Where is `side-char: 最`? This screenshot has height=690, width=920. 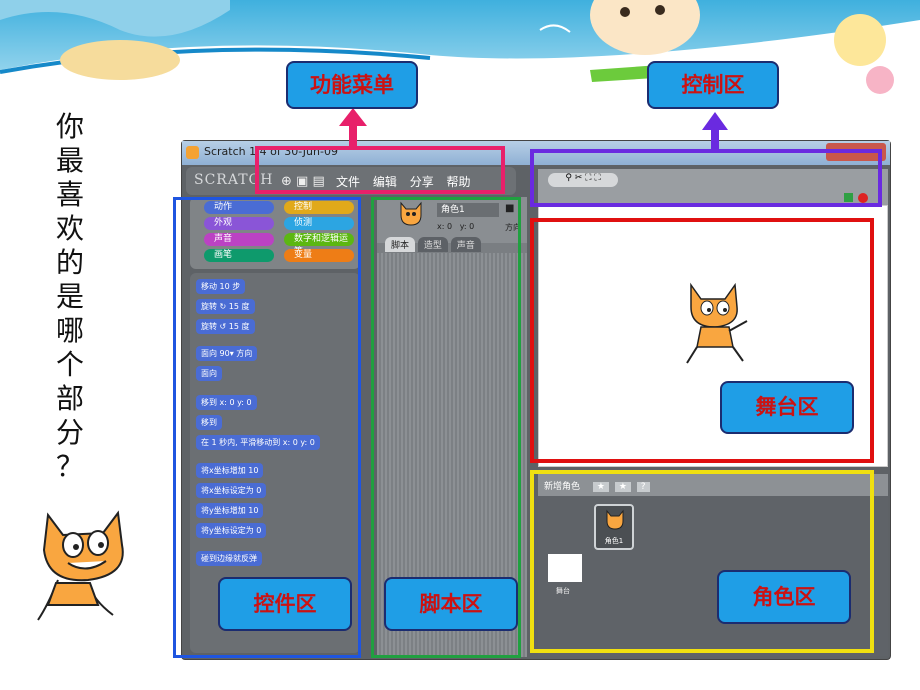
side-char: 最 is located at coordinates (69, 160).